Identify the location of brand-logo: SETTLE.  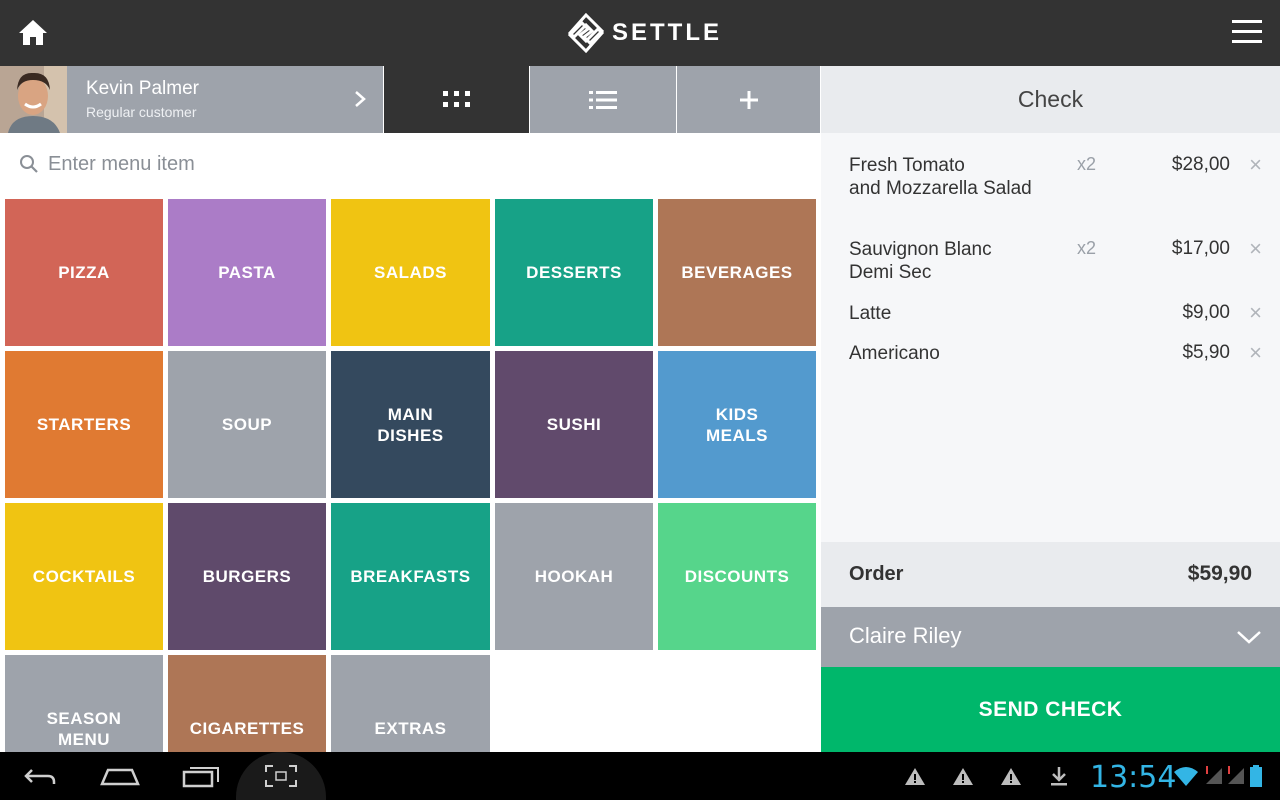
(645, 33).